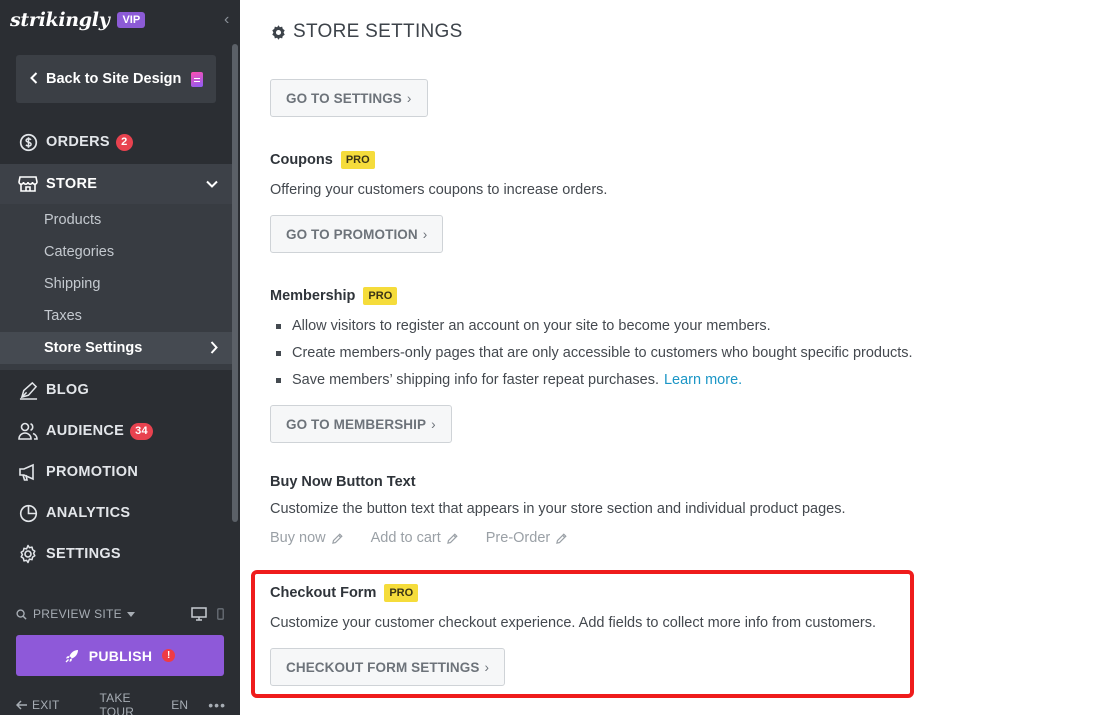 The height and width of the screenshot is (715, 1101). What do you see at coordinates (116, 220) in the screenshot?
I see `sidebar-subitem-products: Products` at bounding box center [116, 220].